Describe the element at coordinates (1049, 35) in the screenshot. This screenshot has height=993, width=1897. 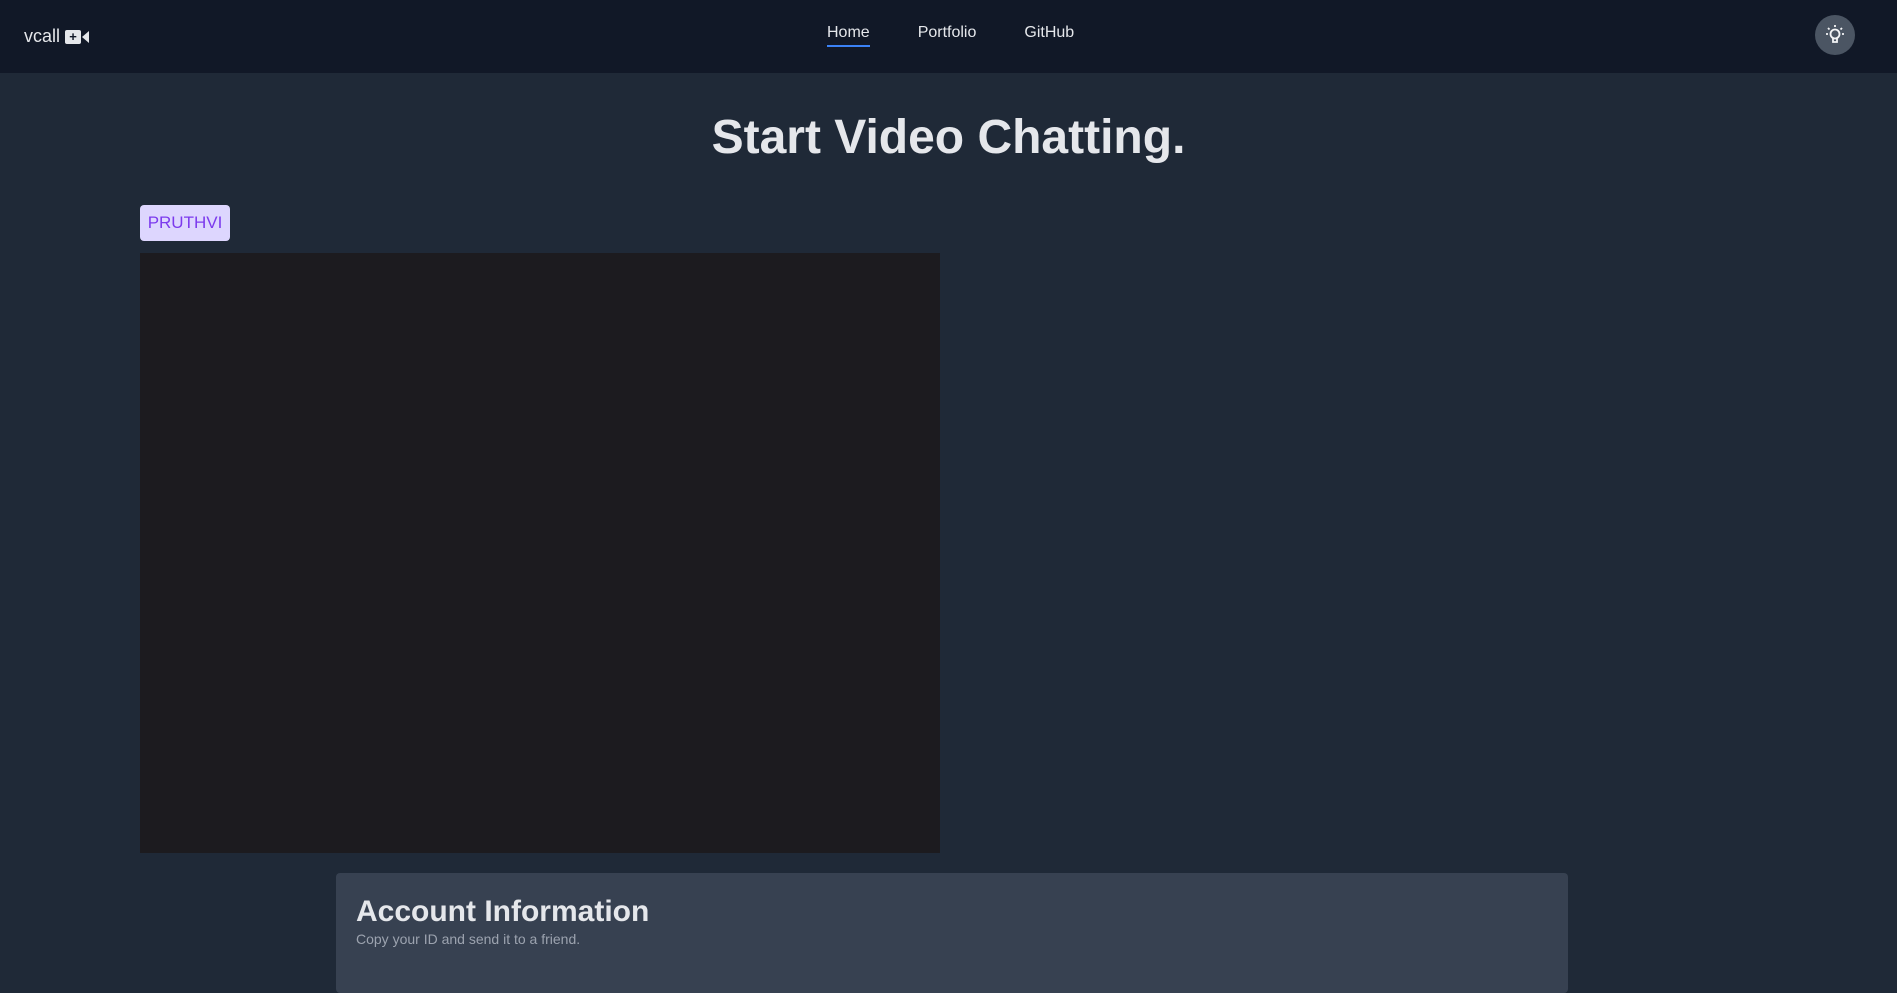
I see `nav-link-github: GitHub` at that location.